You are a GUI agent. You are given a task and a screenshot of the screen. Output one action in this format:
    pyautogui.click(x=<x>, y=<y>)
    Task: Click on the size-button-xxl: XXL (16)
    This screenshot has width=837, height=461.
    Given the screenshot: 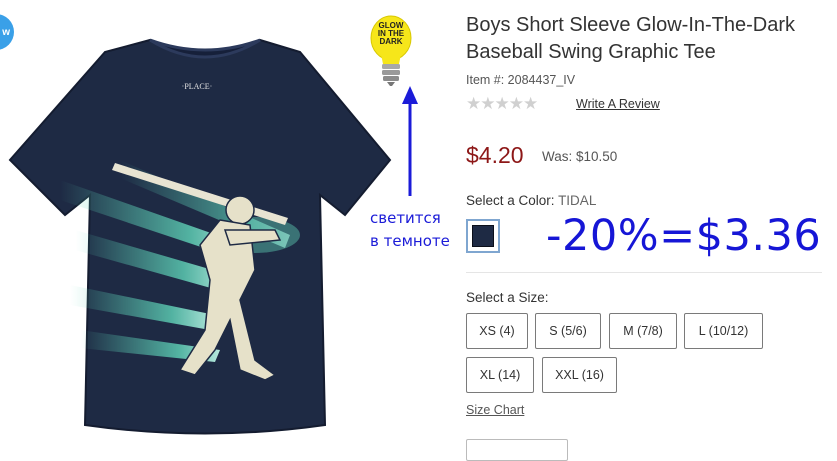 What is the action you would take?
    pyautogui.click(x=579, y=375)
    